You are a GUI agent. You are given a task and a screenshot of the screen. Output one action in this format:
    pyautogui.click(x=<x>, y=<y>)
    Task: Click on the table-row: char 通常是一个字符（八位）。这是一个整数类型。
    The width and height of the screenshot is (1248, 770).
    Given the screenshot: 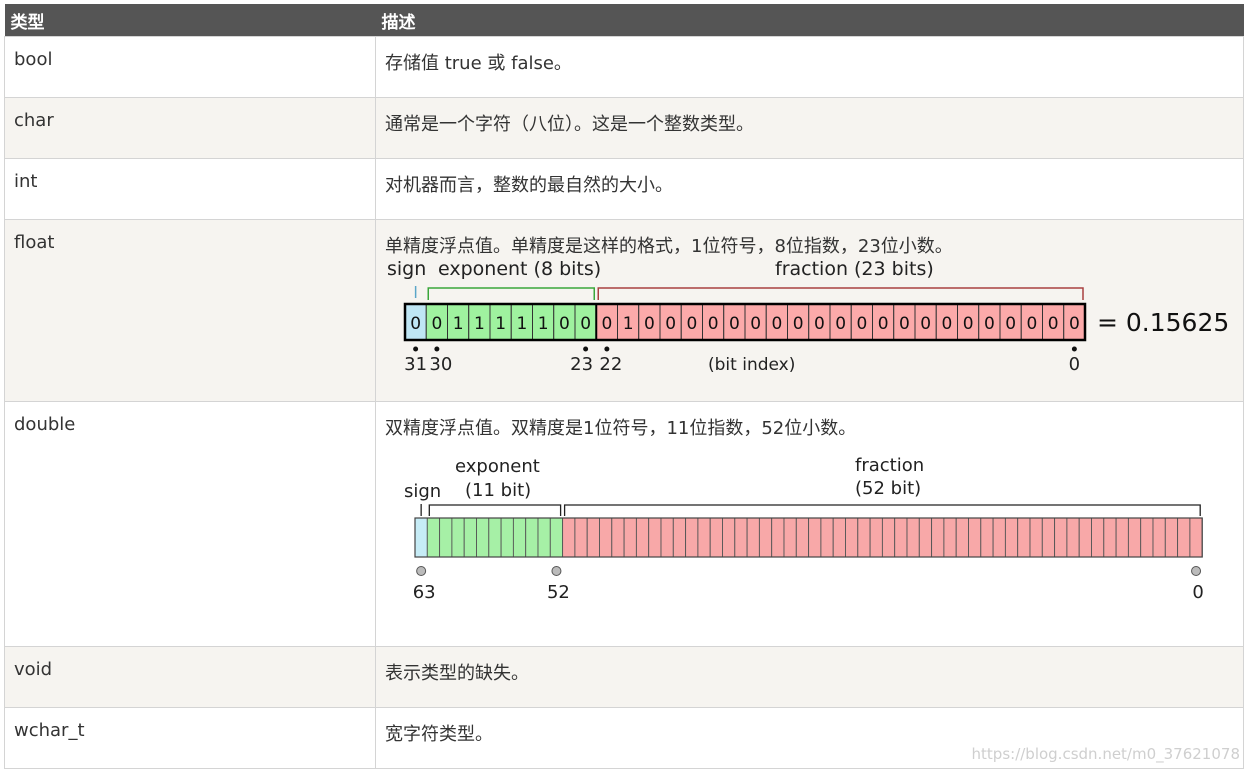 What is the action you would take?
    pyautogui.click(x=624, y=128)
    